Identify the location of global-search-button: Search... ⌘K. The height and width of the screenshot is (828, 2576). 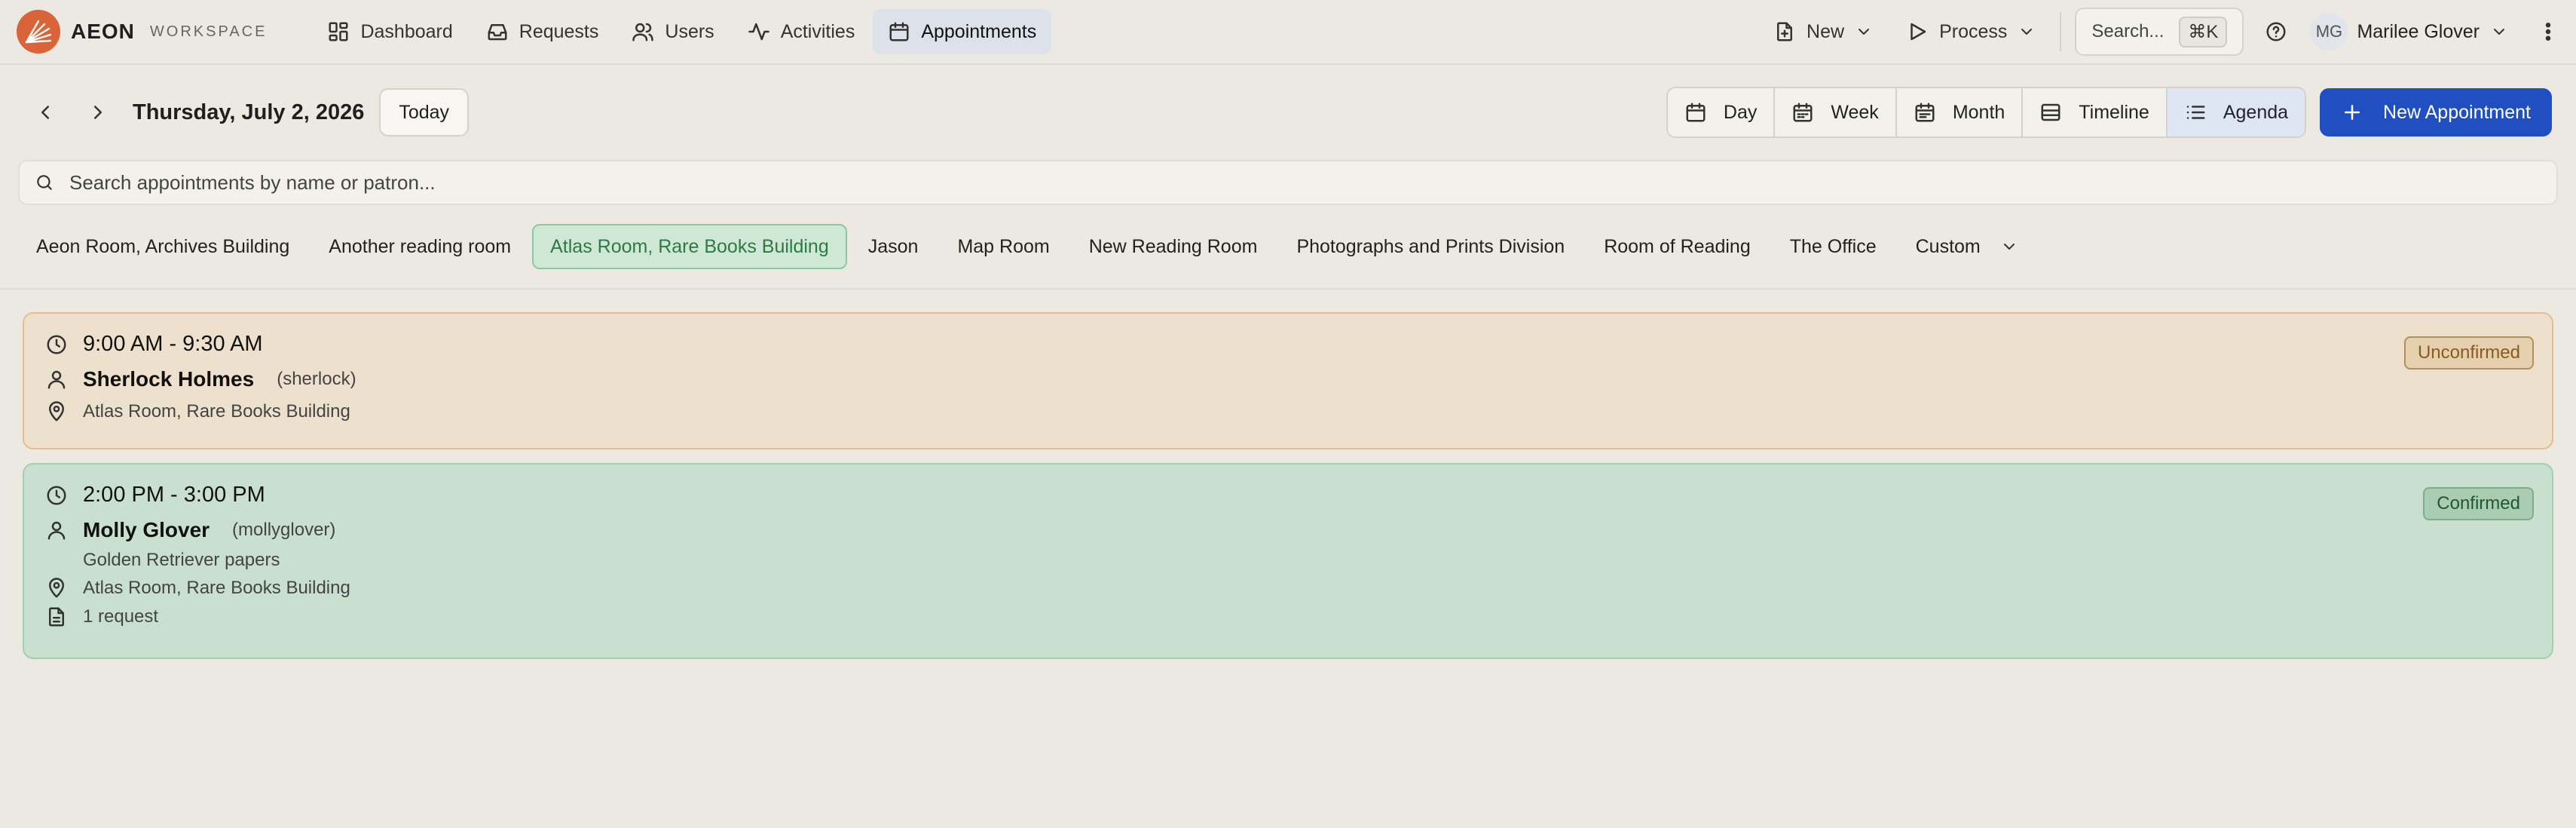
(2159, 32).